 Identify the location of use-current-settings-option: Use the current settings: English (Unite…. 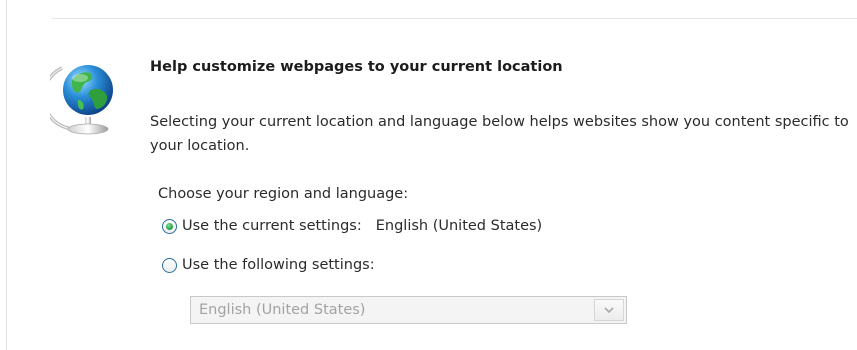
(352, 226).